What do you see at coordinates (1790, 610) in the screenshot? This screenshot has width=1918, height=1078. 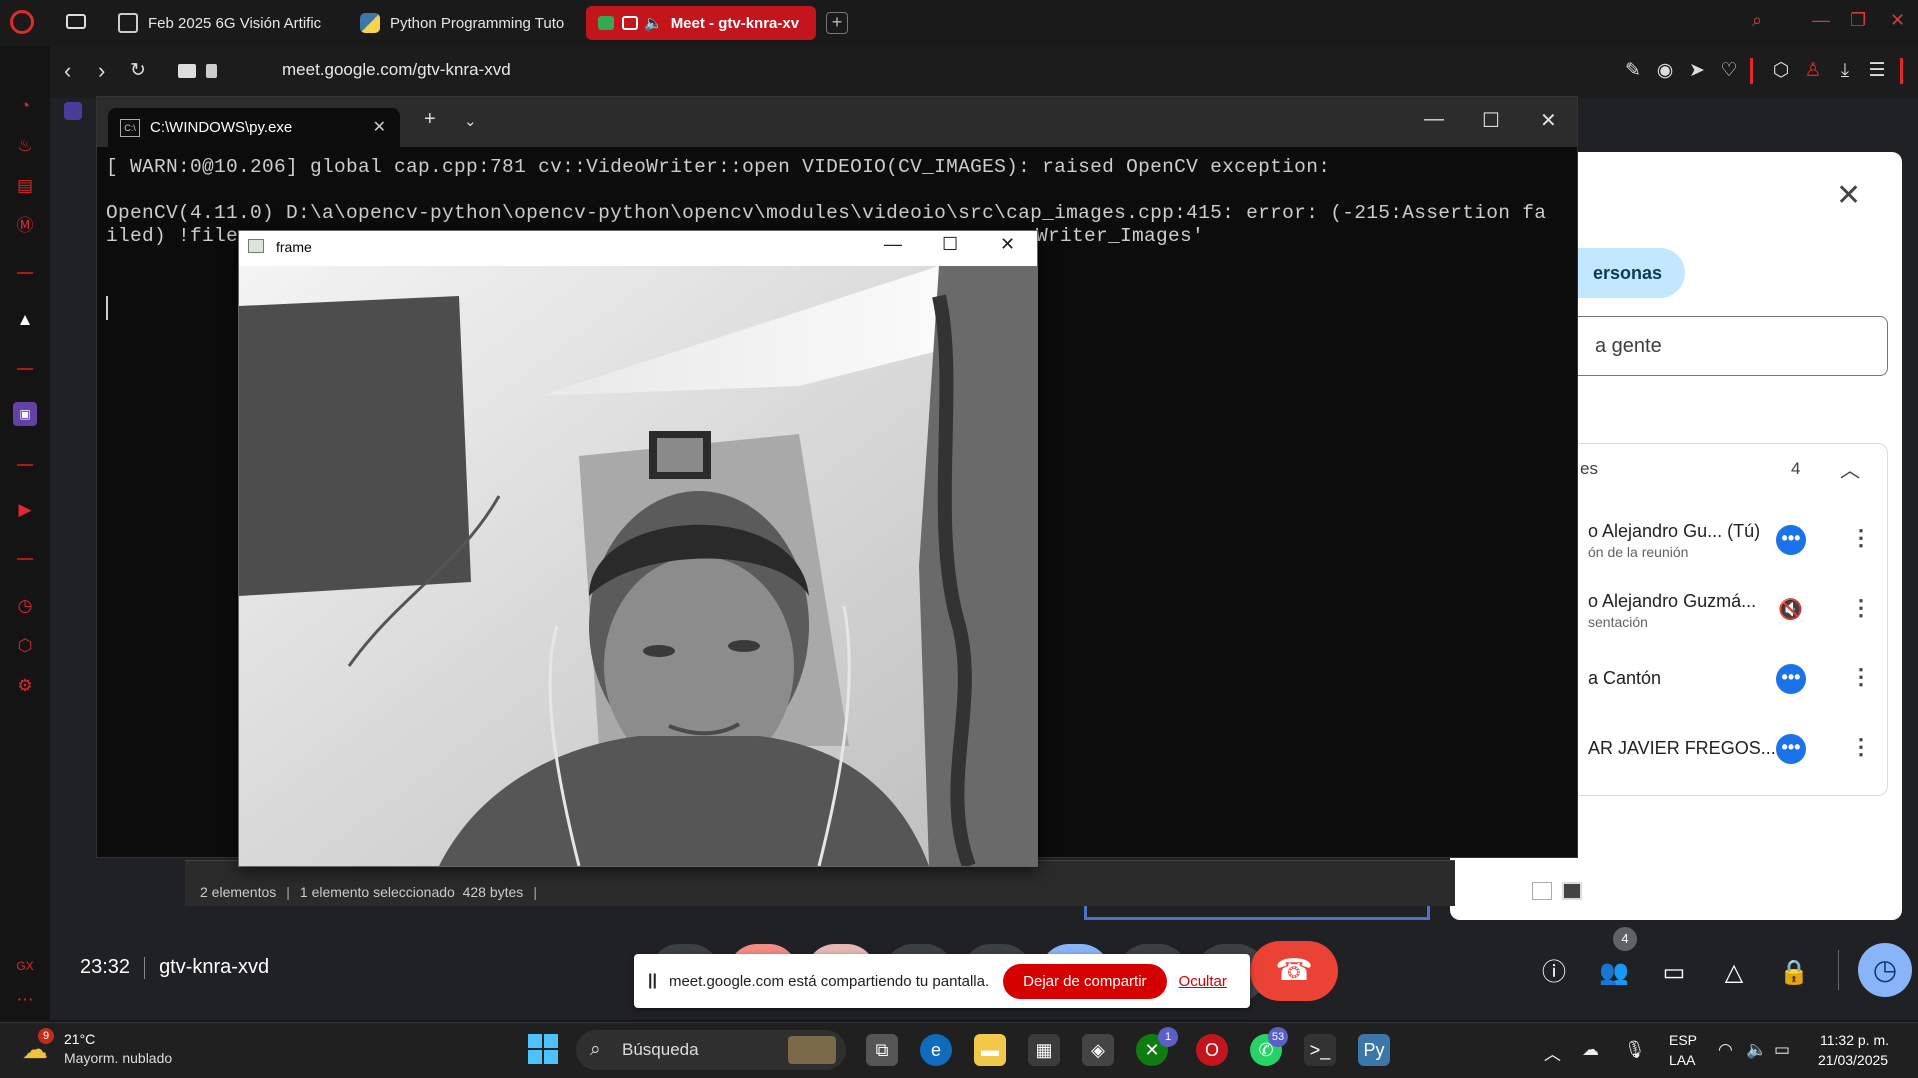 I see `muted-speaker-icon: 🔇` at bounding box center [1790, 610].